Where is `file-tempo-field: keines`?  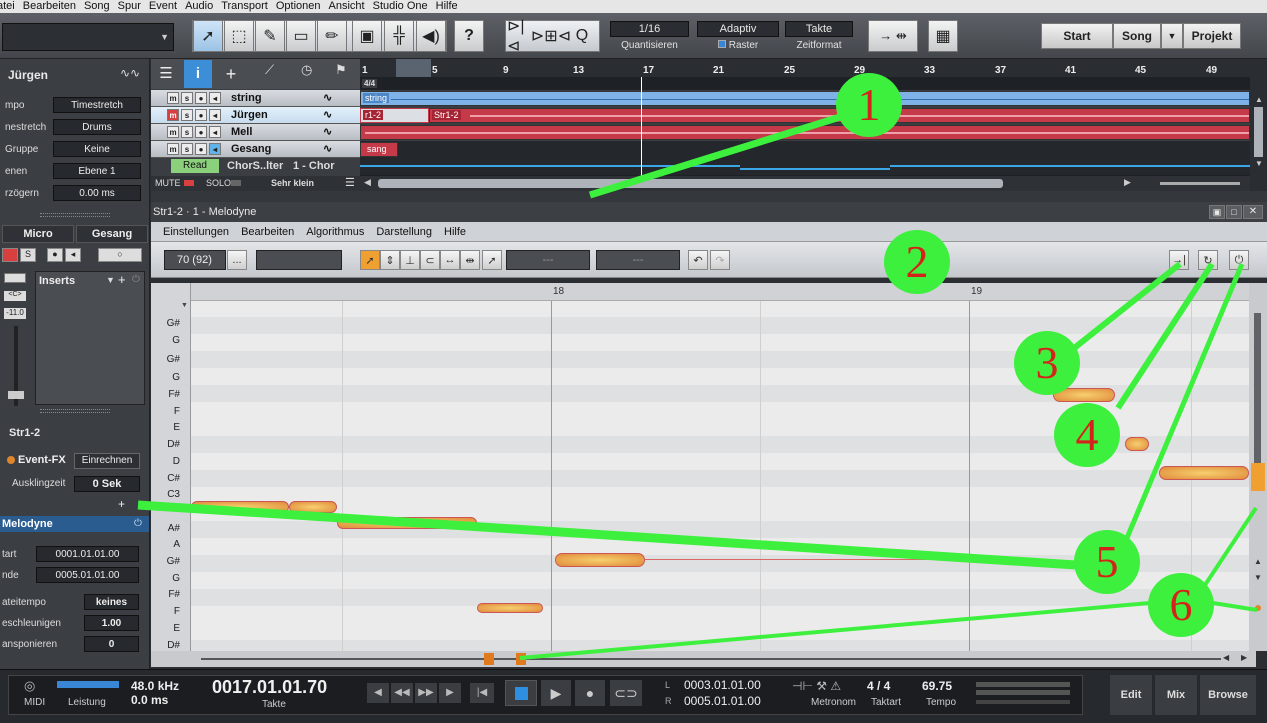 file-tempo-field: keines is located at coordinates (111, 602).